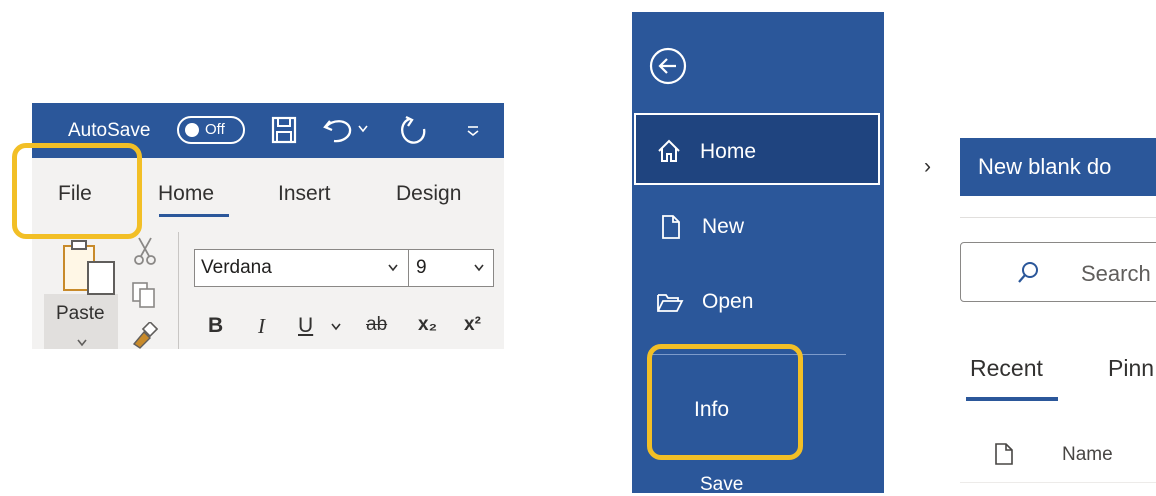 Image resolution: width=1156 pixels, height=496 pixels. I want to click on format-painter-icon, so click(144, 336).